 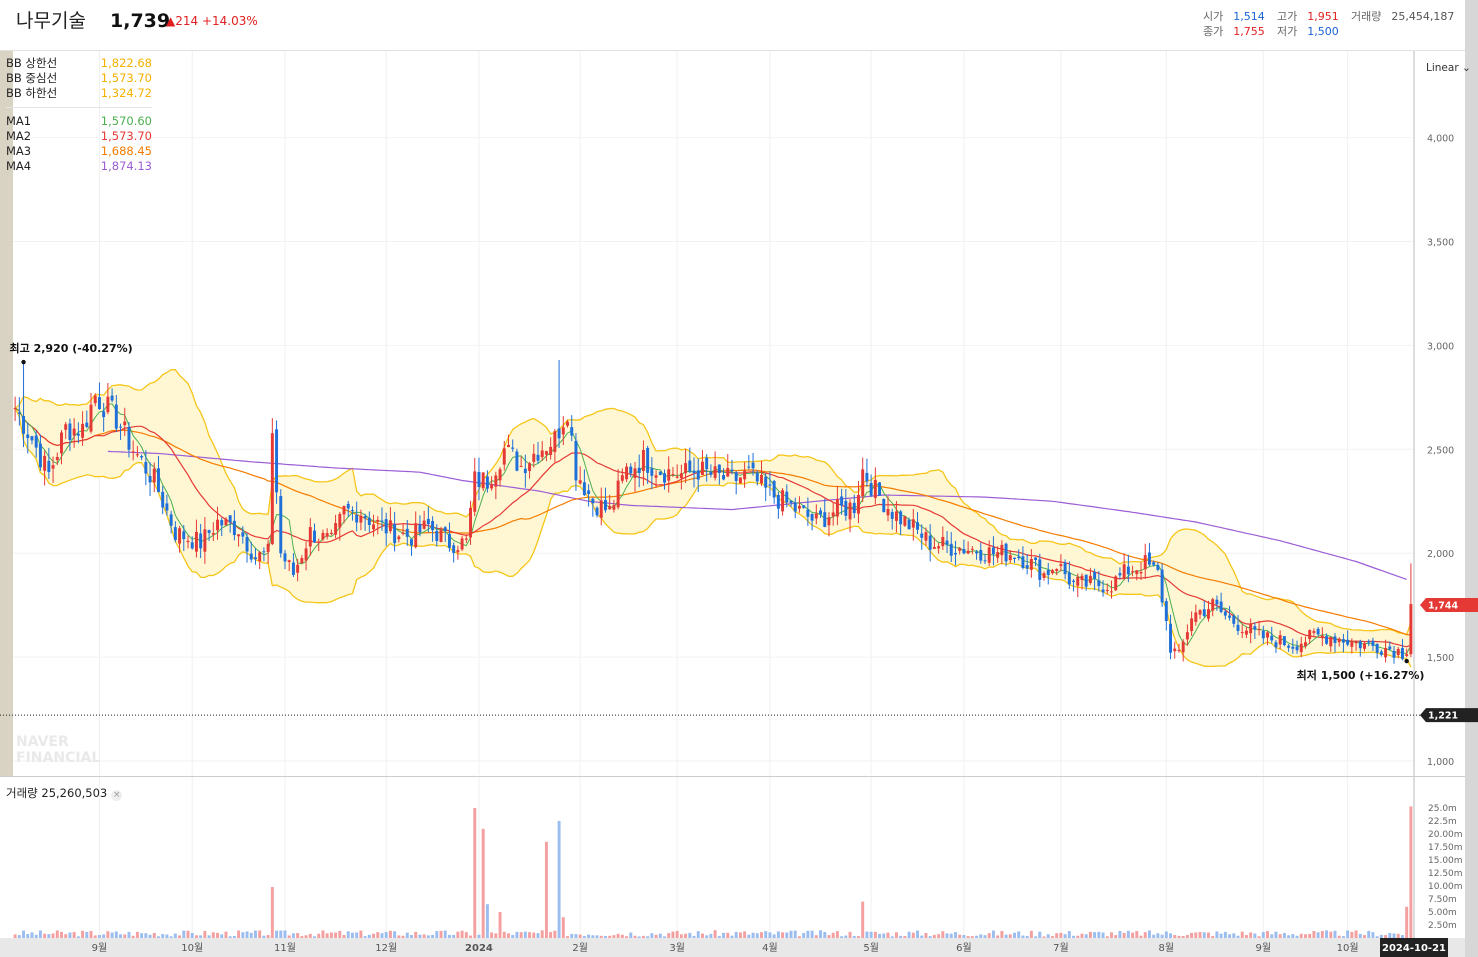 What do you see at coordinates (1448, 68) in the screenshot?
I see `scale-mode-dropdown: Linear ⌄` at bounding box center [1448, 68].